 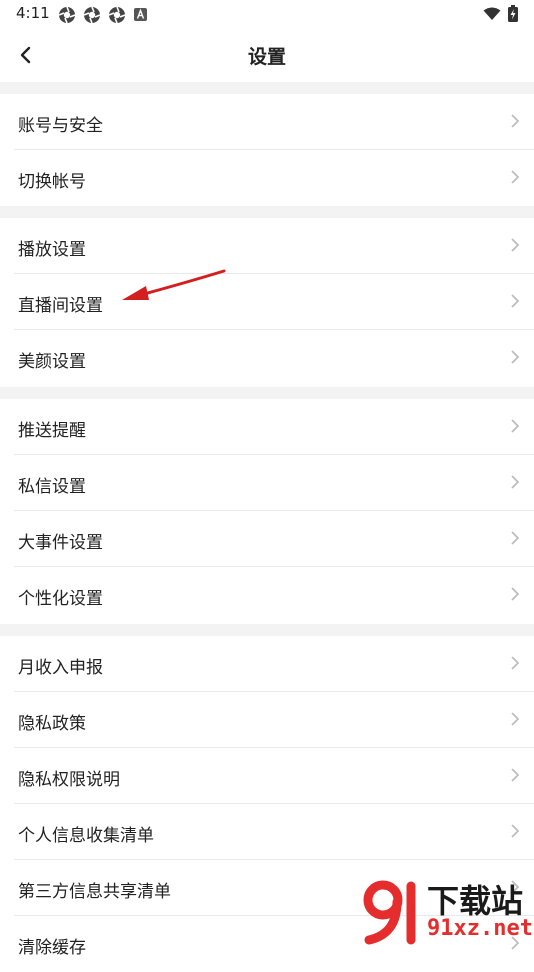 What do you see at coordinates (140, 14) in the screenshot?
I see `a-icon` at bounding box center [140, 14].